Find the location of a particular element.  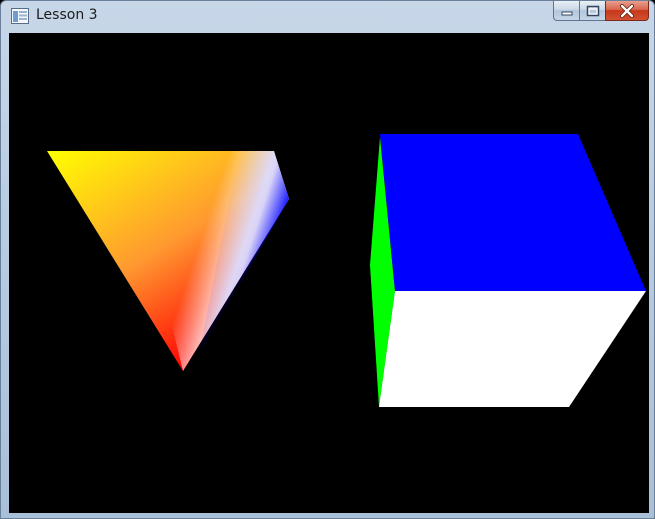

cube-top-face is located at coordinates (513, 212).